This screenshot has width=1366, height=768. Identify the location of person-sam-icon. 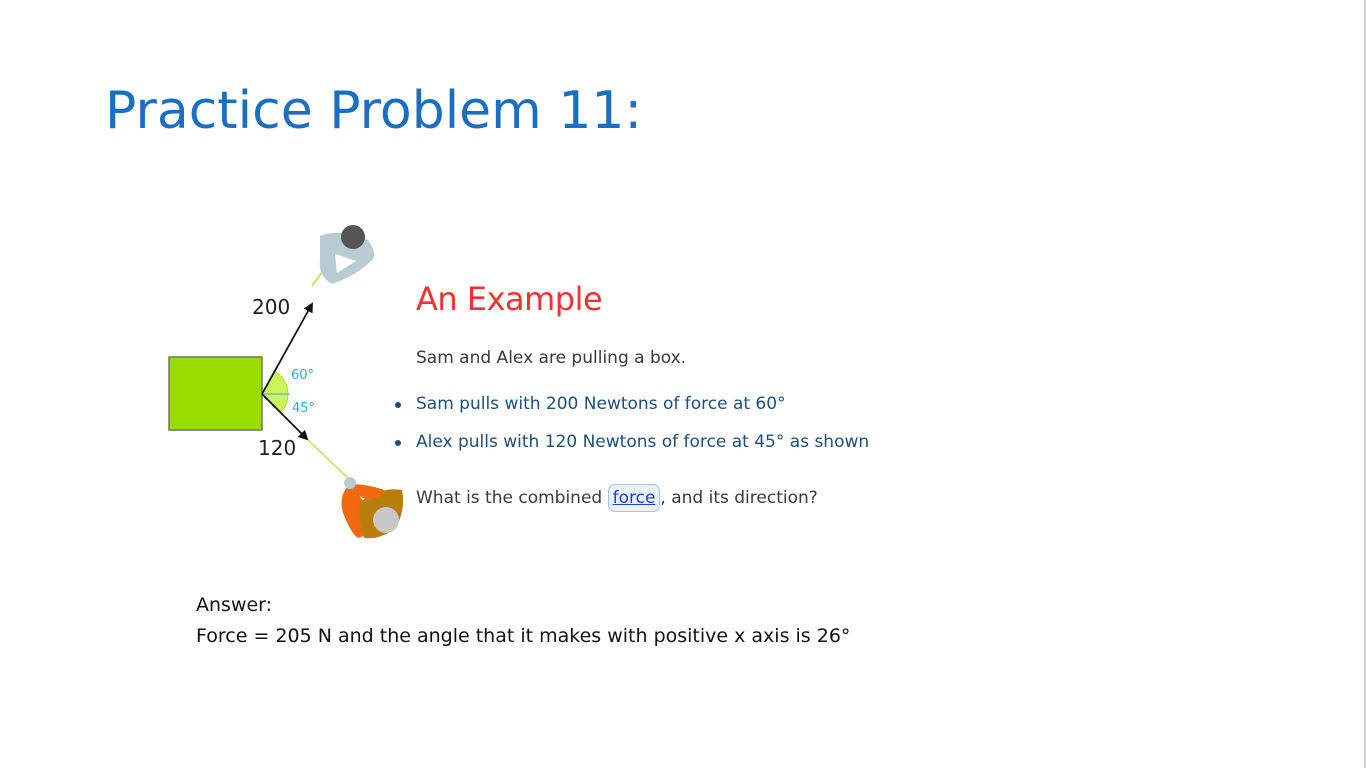
(347, 254).